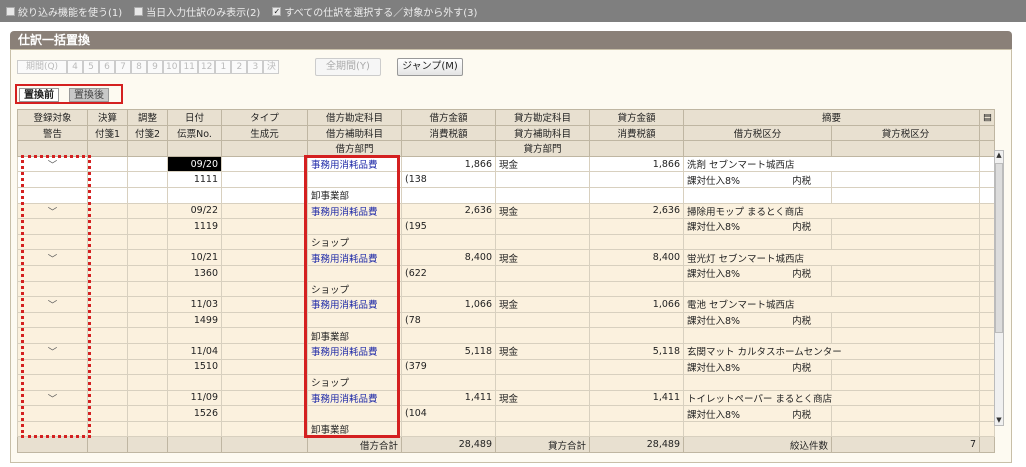  Describe the element at coordinates (172, 67) in the screenshot. I see `period-button: 10` at that location.